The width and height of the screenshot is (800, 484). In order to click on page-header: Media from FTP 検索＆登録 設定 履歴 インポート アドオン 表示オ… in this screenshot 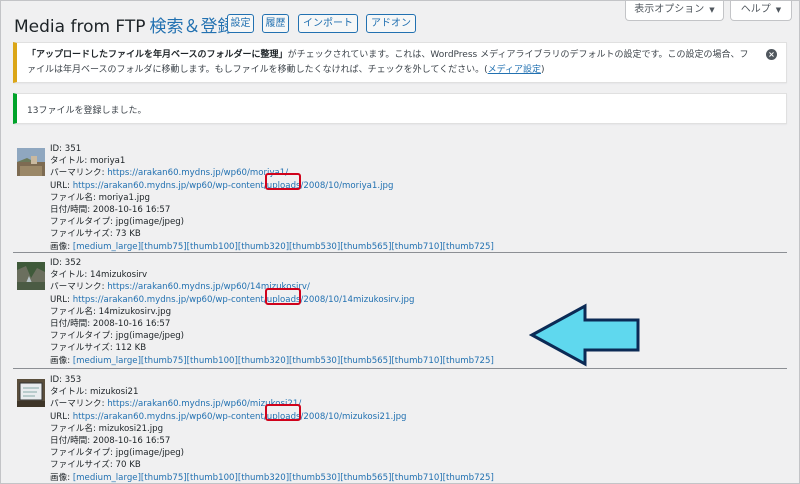, I will do `click(400, 21)`.